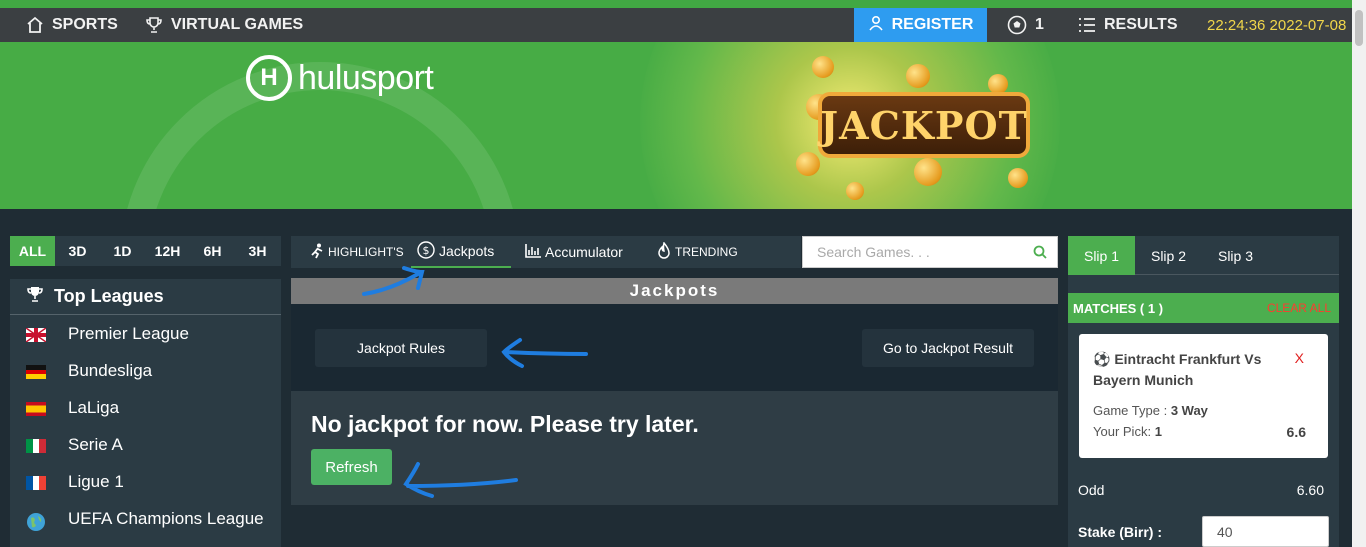 The width and height of the screenshot is (1366, 547). What do you see at coordinates (351, 467) in the screenshot?
I see `refresh-button: Refresh` at bounding box center [351, 467].